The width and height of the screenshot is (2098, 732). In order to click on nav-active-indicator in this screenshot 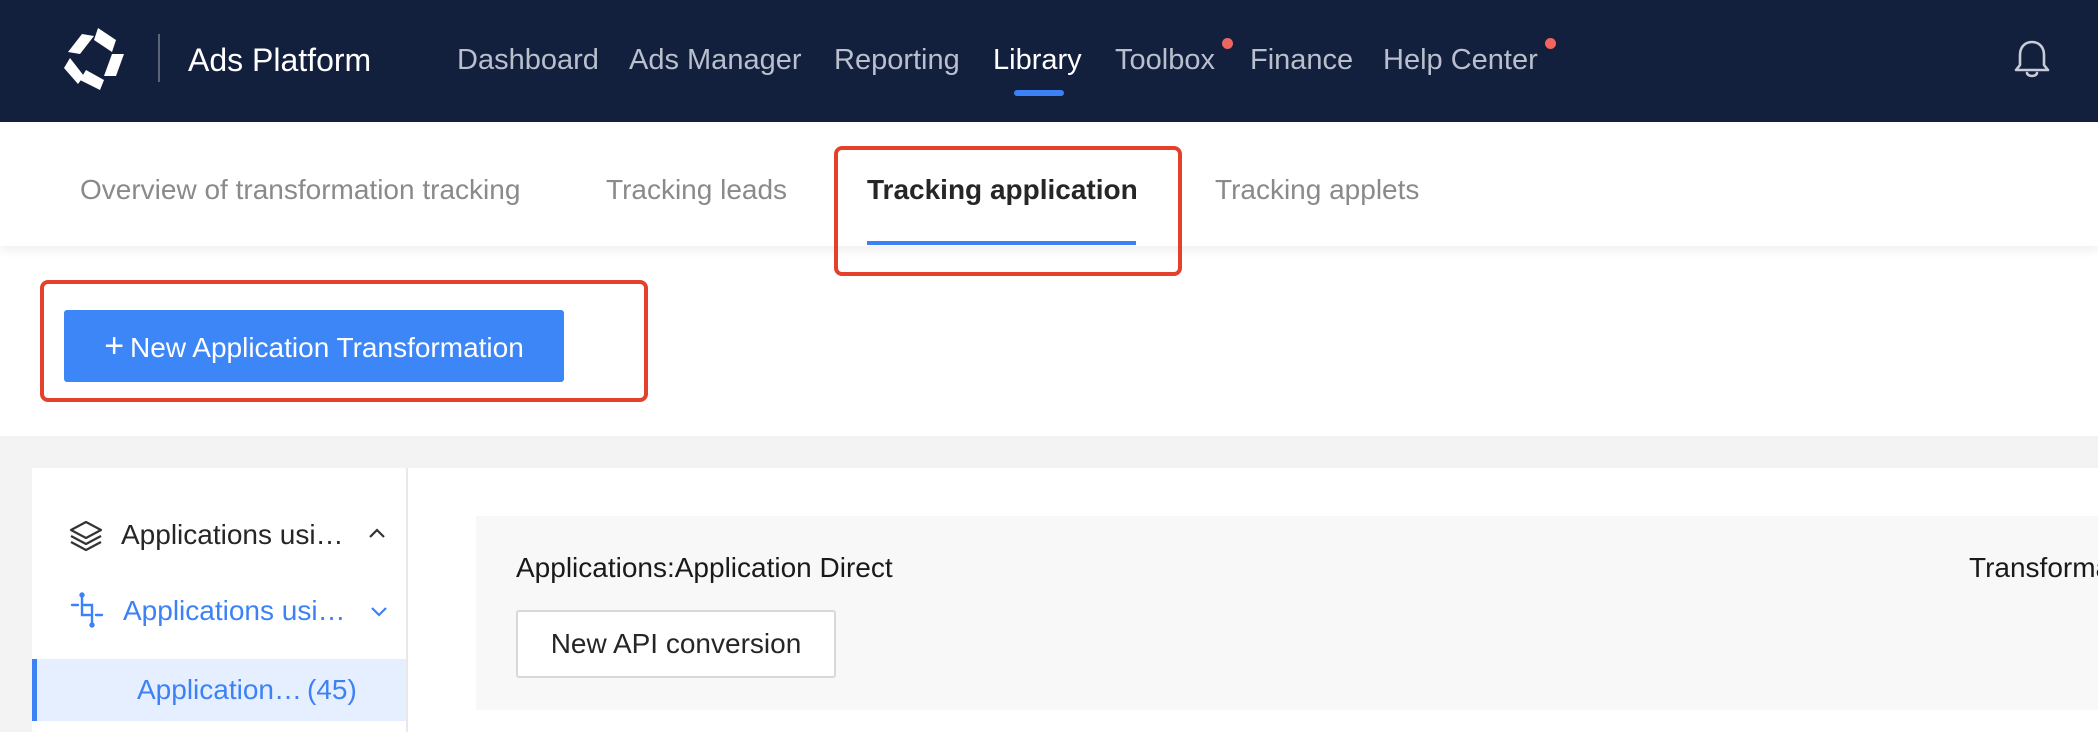, I will do `click(1039, 93)`.